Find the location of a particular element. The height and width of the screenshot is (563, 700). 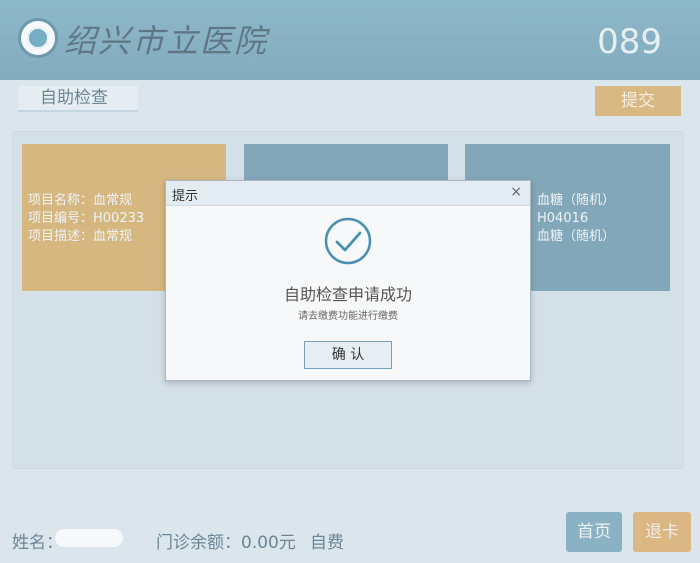

dialog-sub-message: 请去缴费功能进行缴费 is located at coordinates (348, 316).